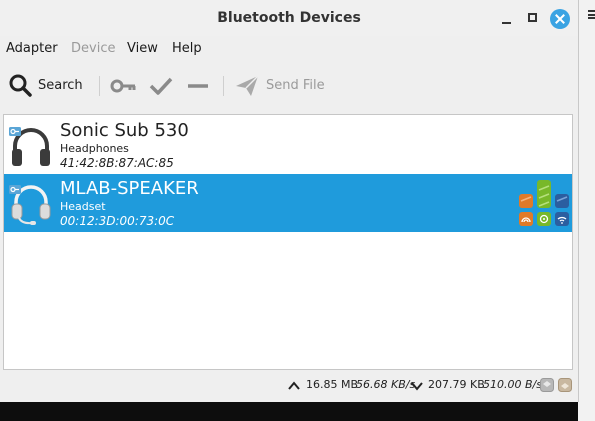 Image resolution: width=595 pixels, height=421 pixels. What do you see at coordinates (456, 384) in the screenshot?
I see `download-total: 207.79 KB` at bounding box center [456, 384].